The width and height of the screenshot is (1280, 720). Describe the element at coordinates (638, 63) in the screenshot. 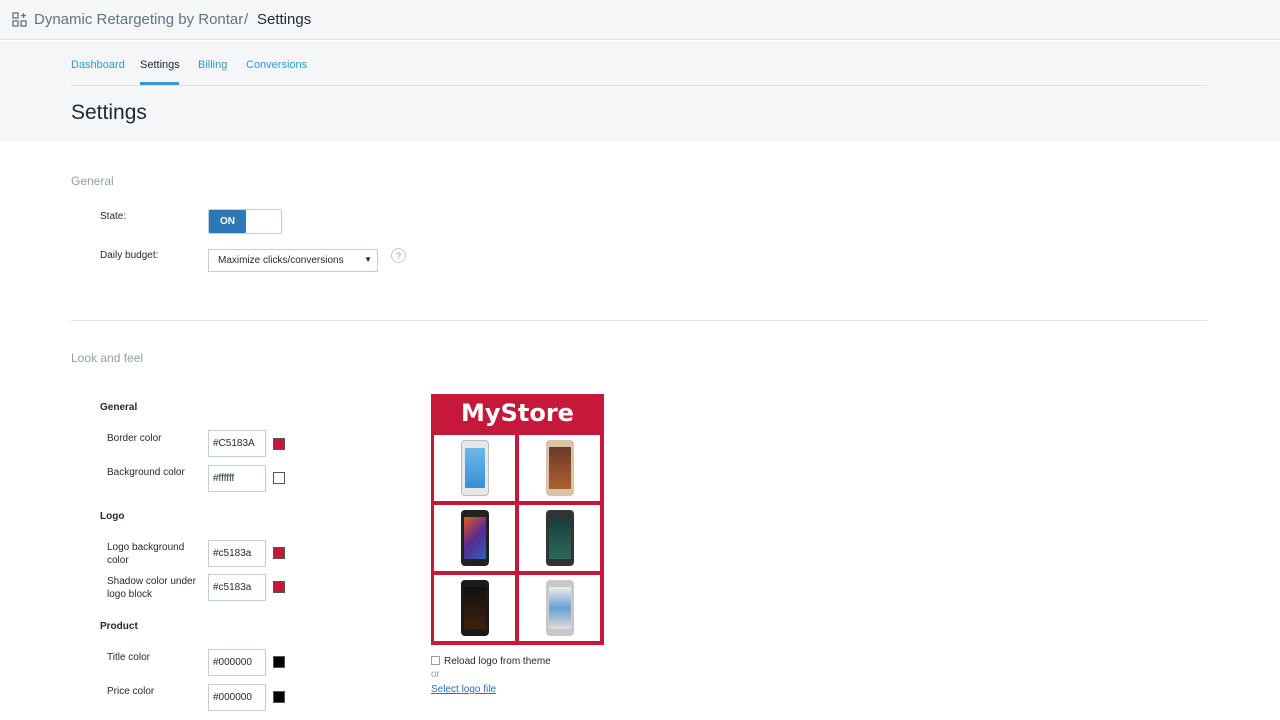

I see `tab-bar: Dashboard Settings Billing Conversions` at that location.